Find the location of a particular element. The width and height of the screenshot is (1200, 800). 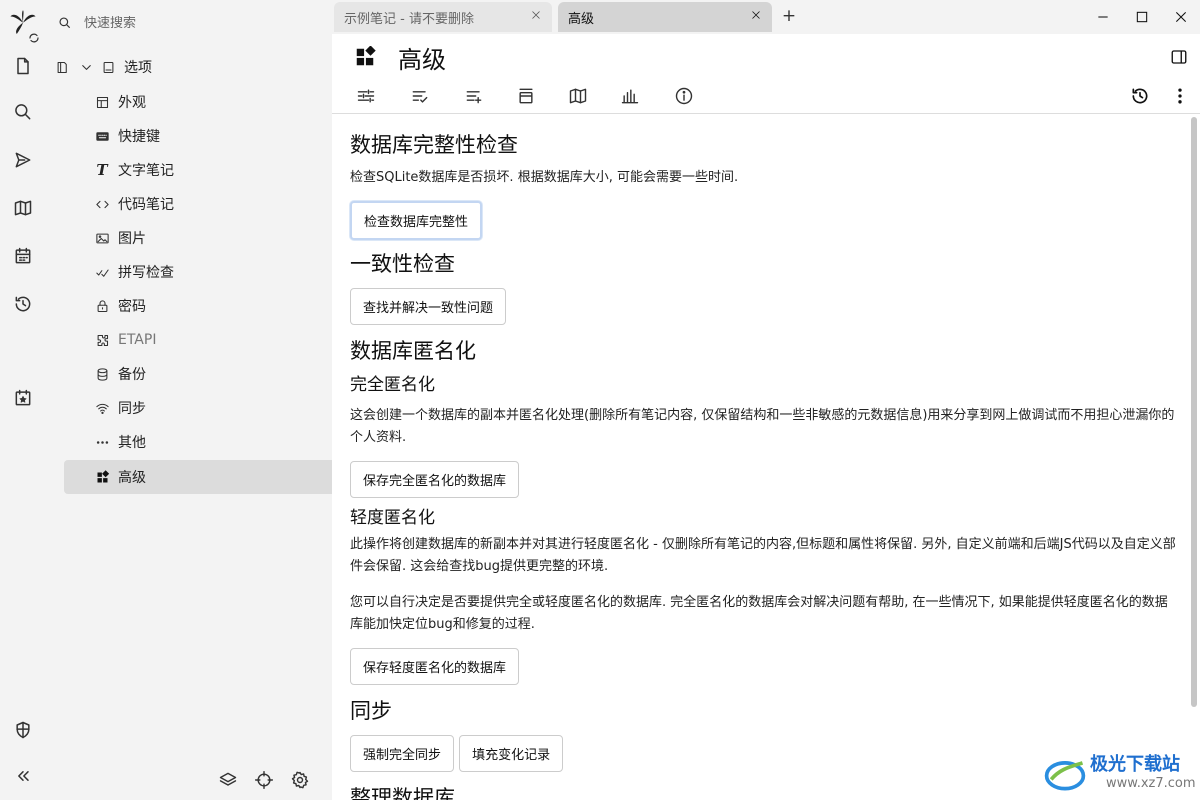

send-icon is located at coordinates (23, 160).